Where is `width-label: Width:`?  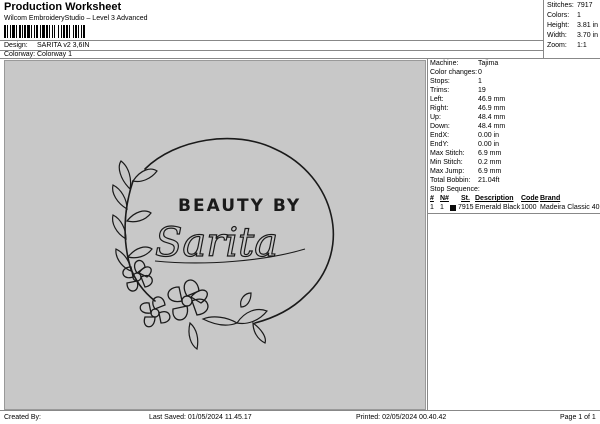
width-label: Width: is located at coordinates (557, 35).